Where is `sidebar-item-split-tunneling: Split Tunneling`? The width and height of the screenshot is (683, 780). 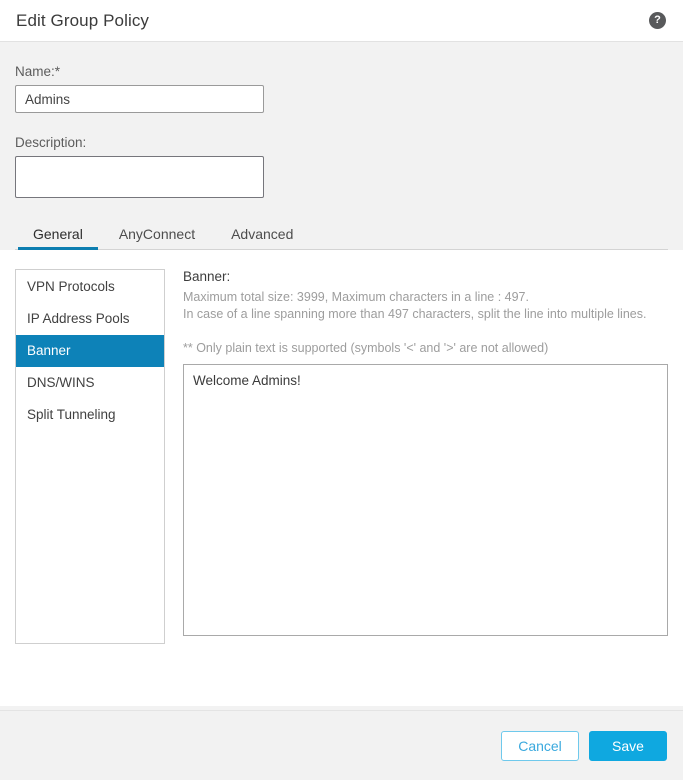
sidebar-item-split-tunneling: Split Tunneling is located at coordinates (90, 415).